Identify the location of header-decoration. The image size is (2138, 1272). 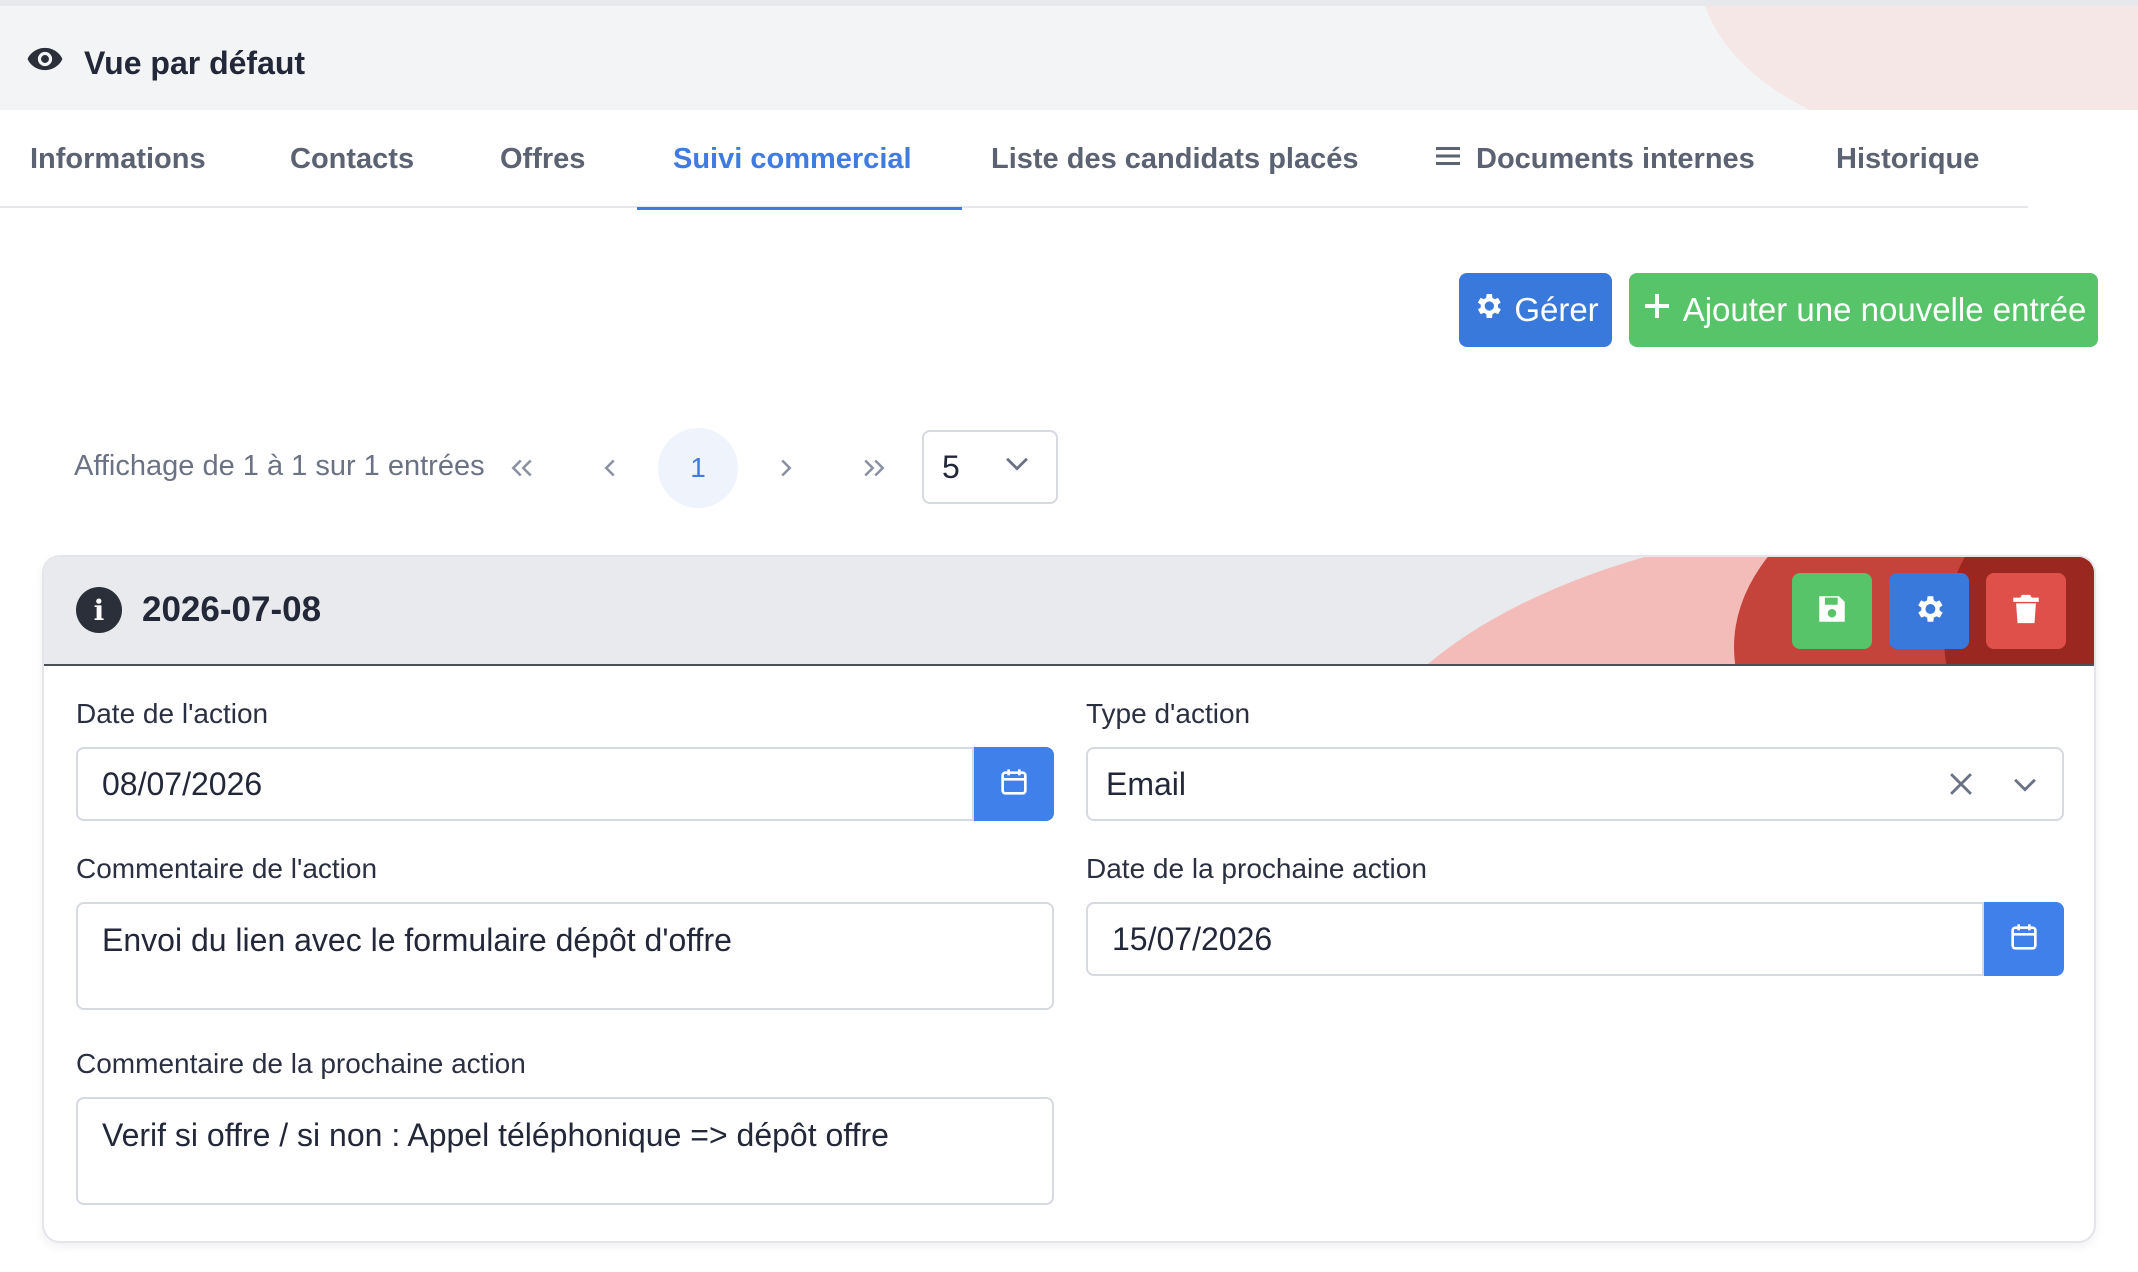
(1918, 58).